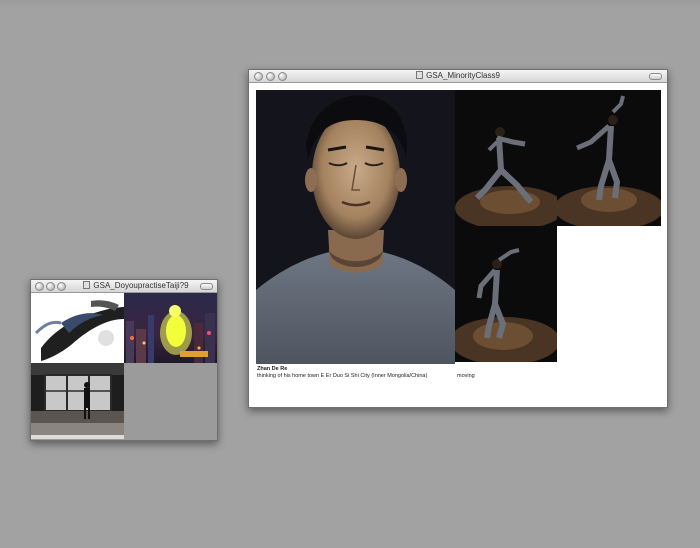  What do you see at coordinates (355, 229) in the screenshot?
I see `portrait-image` at bounding box center [355, 229].